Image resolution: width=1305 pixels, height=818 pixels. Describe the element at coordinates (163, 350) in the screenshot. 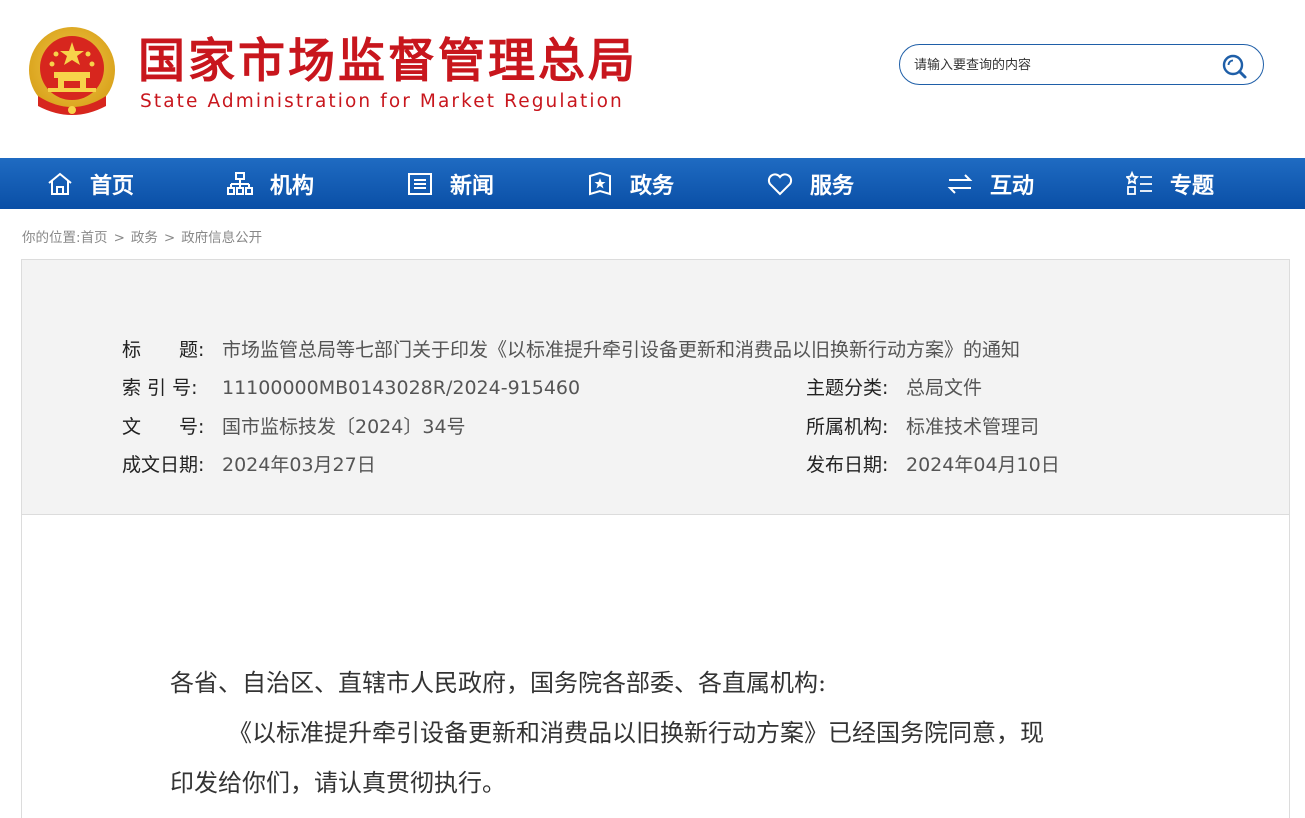

I see `meta-title-label: 标 题:` at that location.